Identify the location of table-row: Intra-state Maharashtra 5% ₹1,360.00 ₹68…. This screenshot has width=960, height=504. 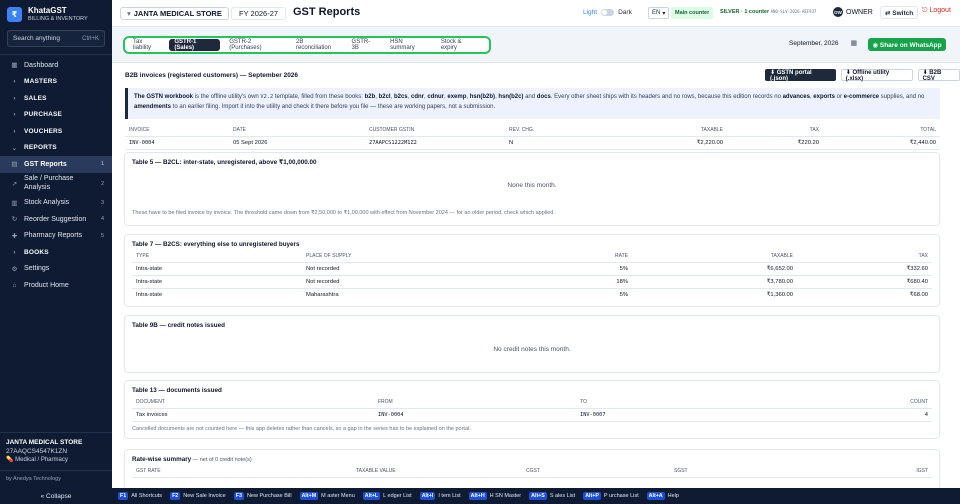
(532, 294).